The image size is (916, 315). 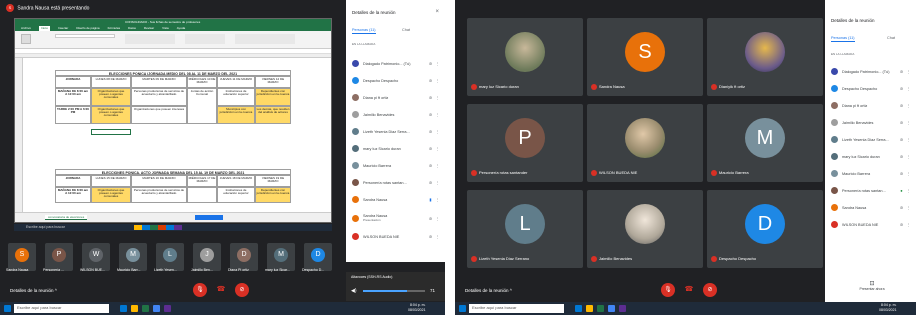 I want to click on taskbar-search: Escribe aquí para buscar, so click(x=516, y=308).